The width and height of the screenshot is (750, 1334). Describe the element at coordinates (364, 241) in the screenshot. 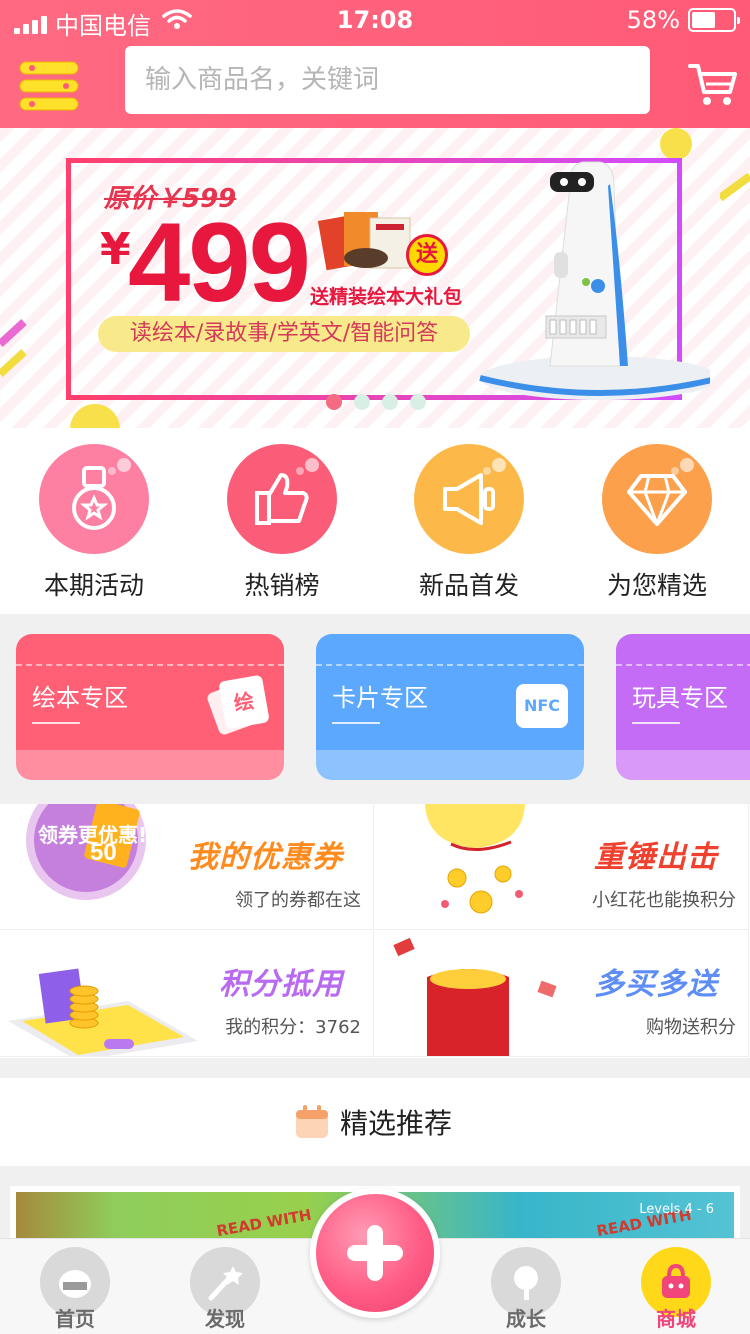

I see `picture-books-image` at that location.